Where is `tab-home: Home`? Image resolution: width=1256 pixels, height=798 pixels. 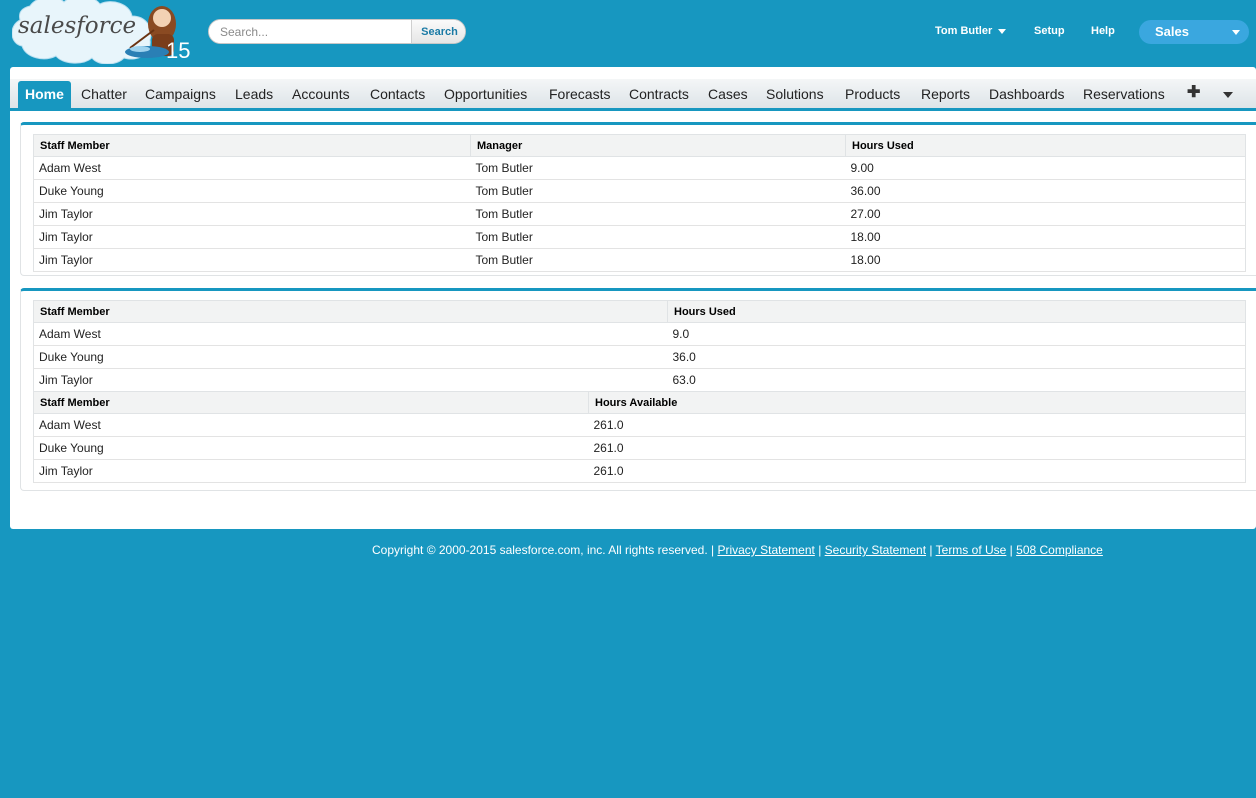 tab-home: Home is located at coordinates (44, 95).